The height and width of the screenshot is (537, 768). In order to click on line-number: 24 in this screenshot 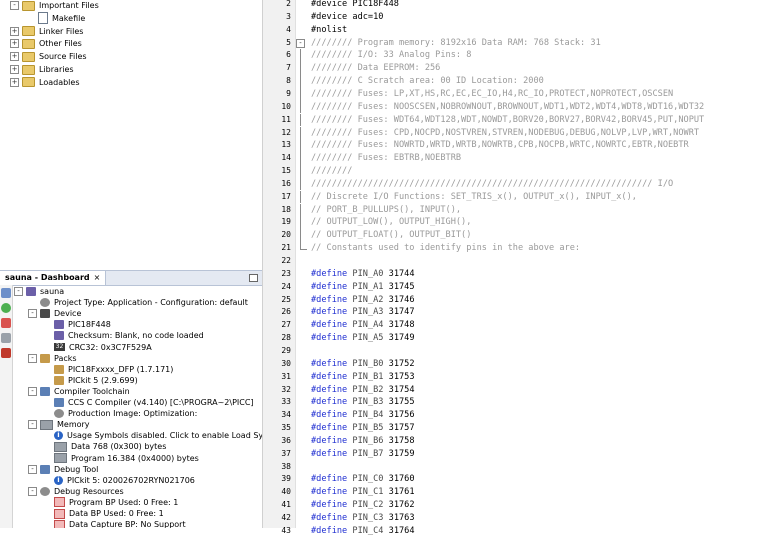, I will do `click(286, 286)`.